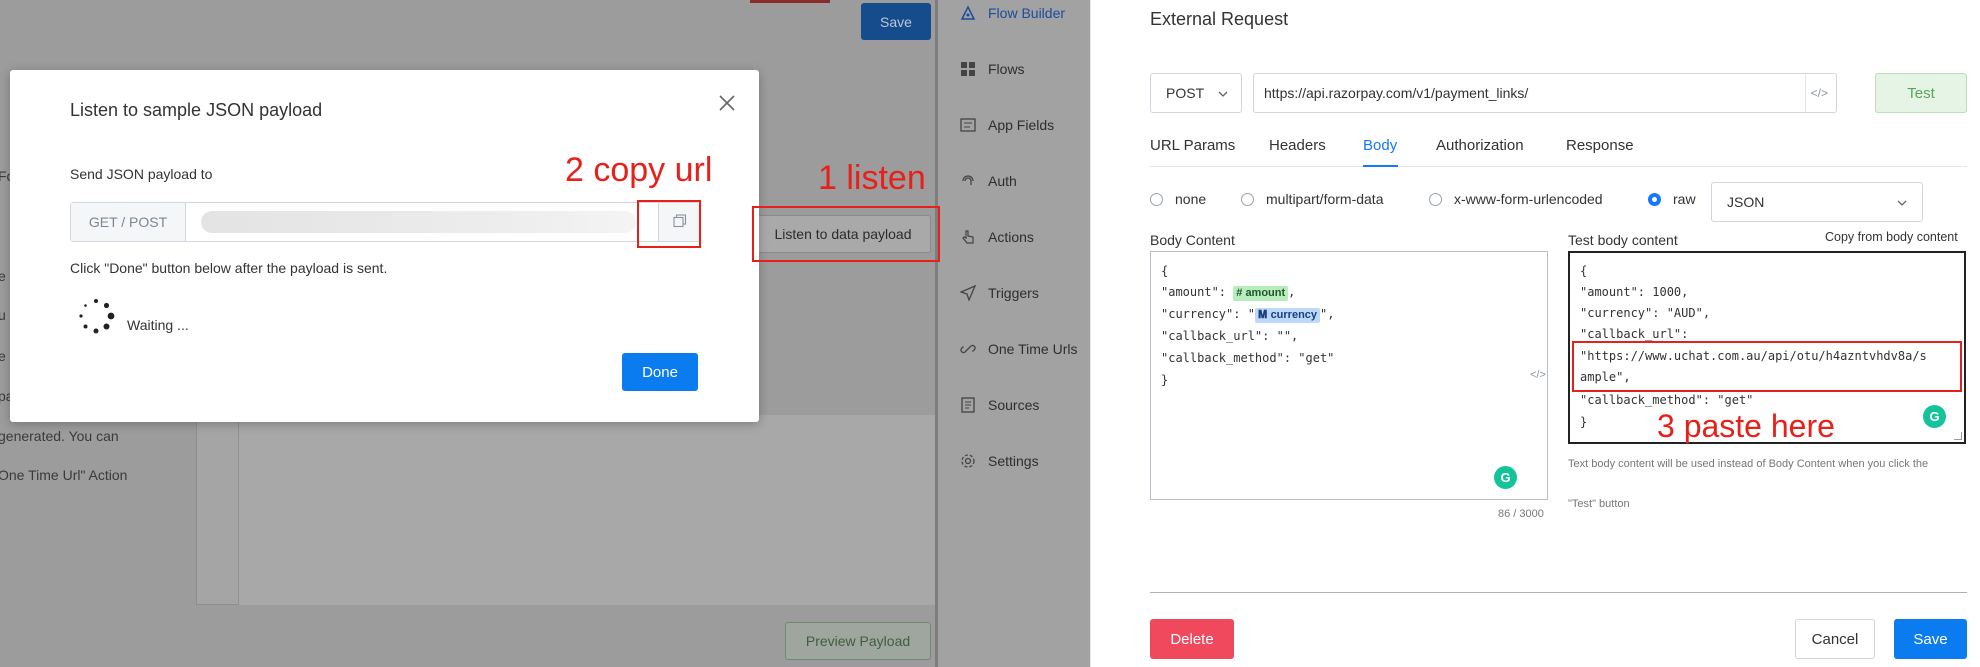  Describe the element at coordinates (968, 349) in the screenshot. I see `link-icon` at that location.